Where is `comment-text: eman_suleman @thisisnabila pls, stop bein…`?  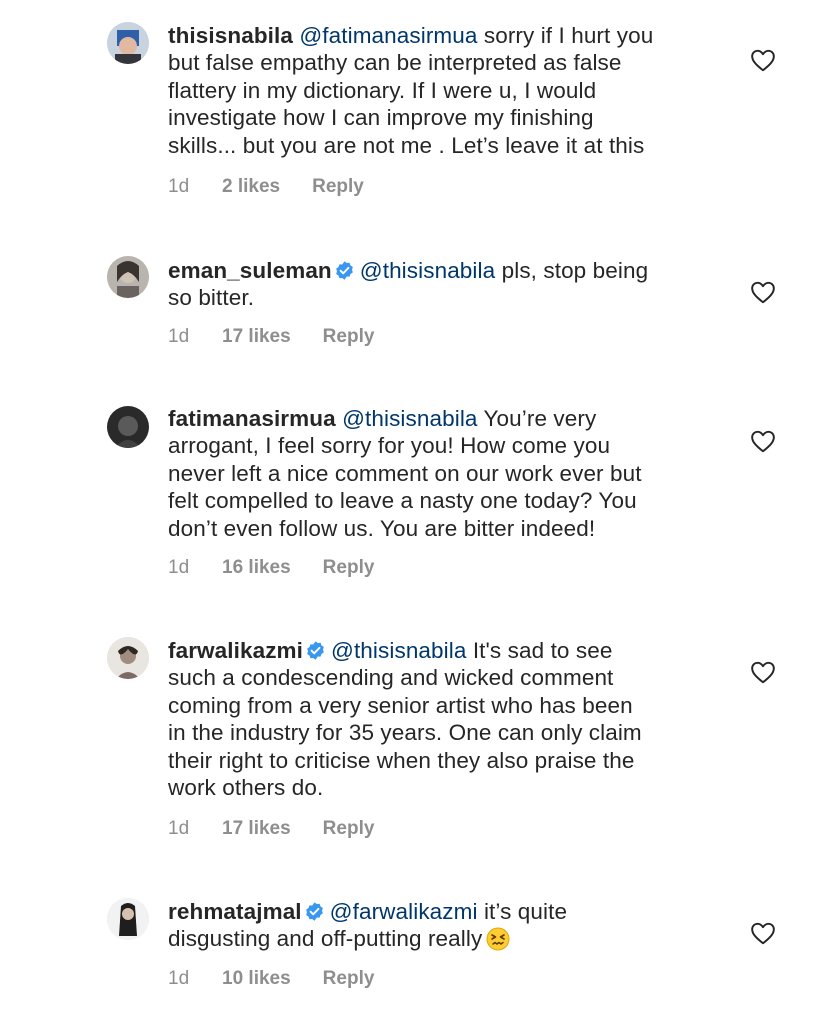 comment-text: eman_suleman @thisisnabila pls, stop bein… is located at coordinates (448, 284).